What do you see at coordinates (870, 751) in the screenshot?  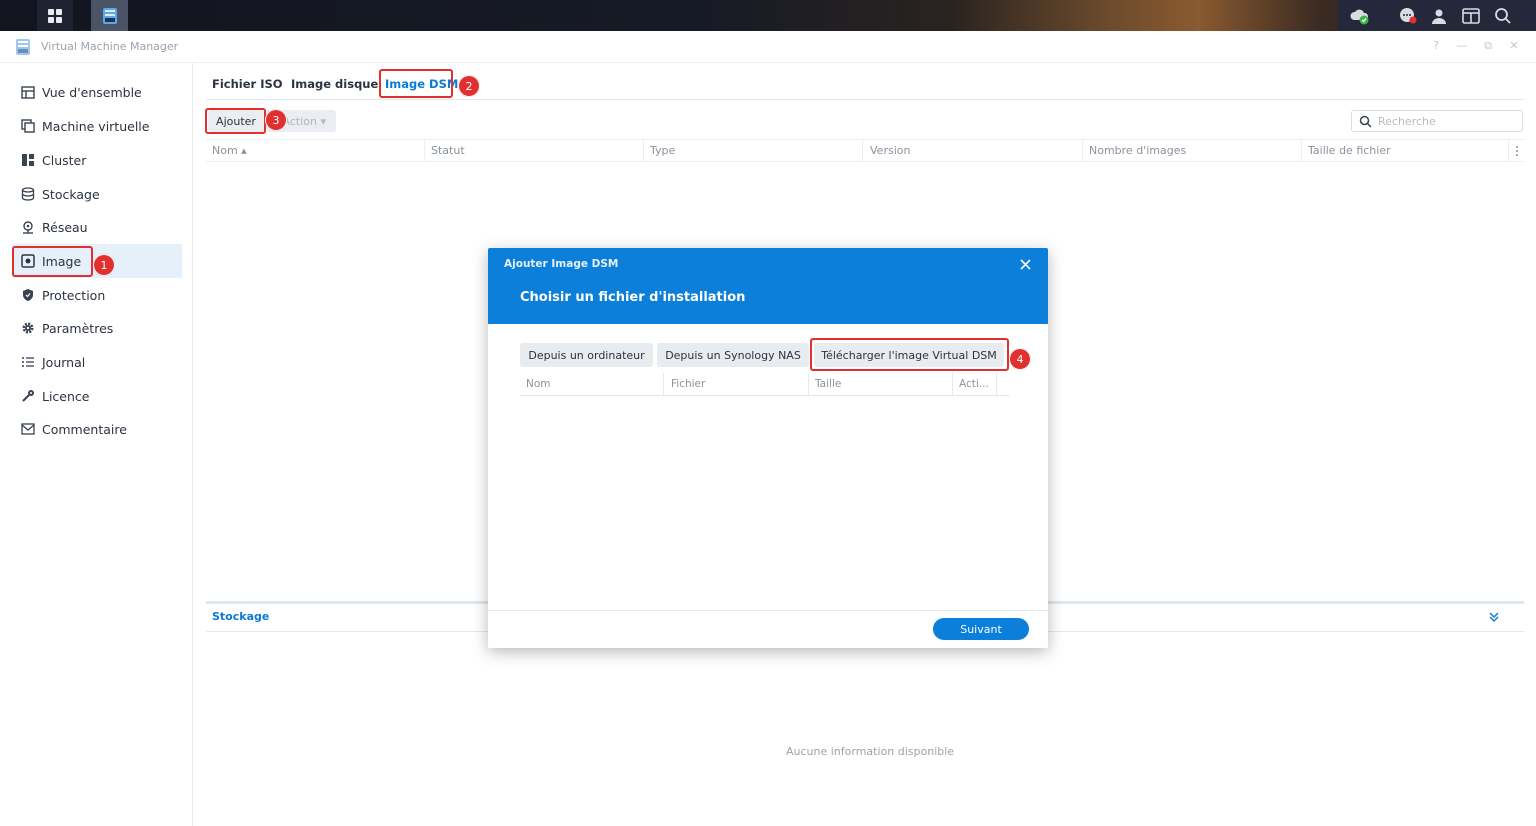 I see `empty-state-message: Aucune information disponible` at bounding box center [870, 751].